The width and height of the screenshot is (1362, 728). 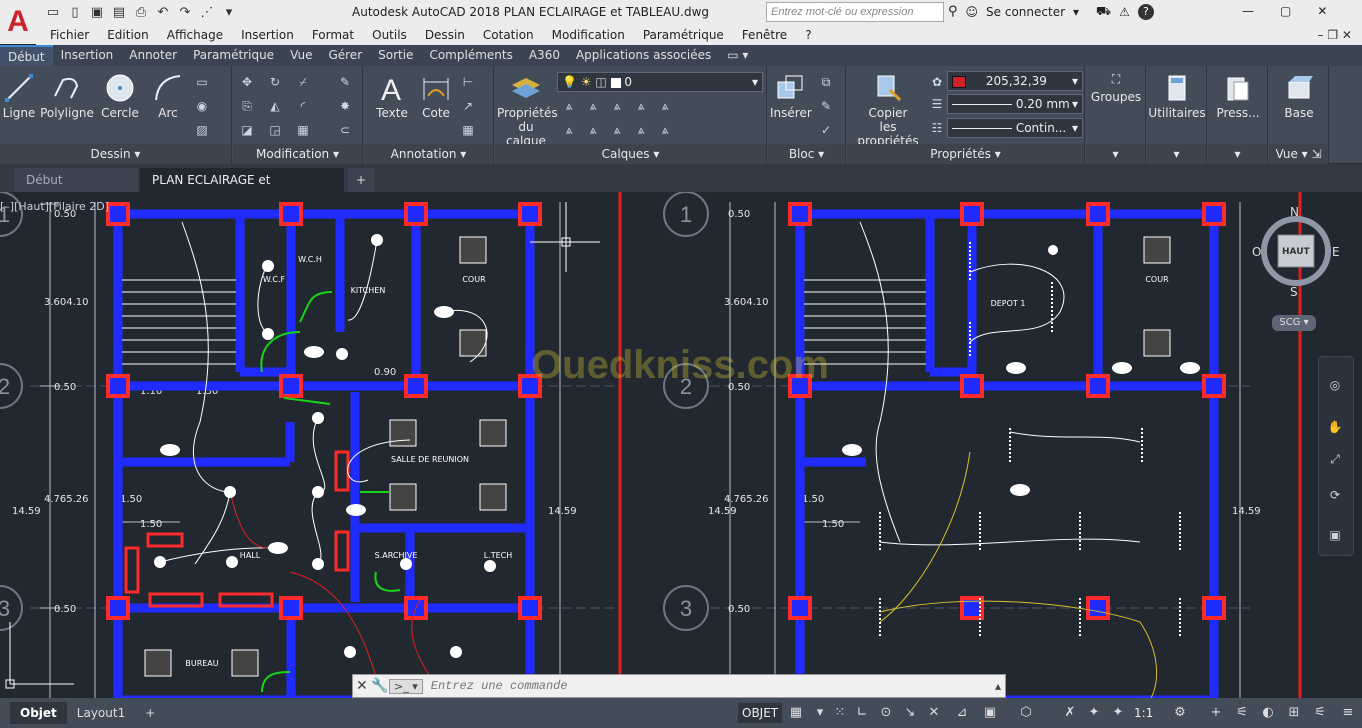 What do you see at coordinates (660, 82) in the screenshot?
I see `layer-dropdown: 💡 ☀ ◫ 0 ▾` at bounding box center [660, 82].